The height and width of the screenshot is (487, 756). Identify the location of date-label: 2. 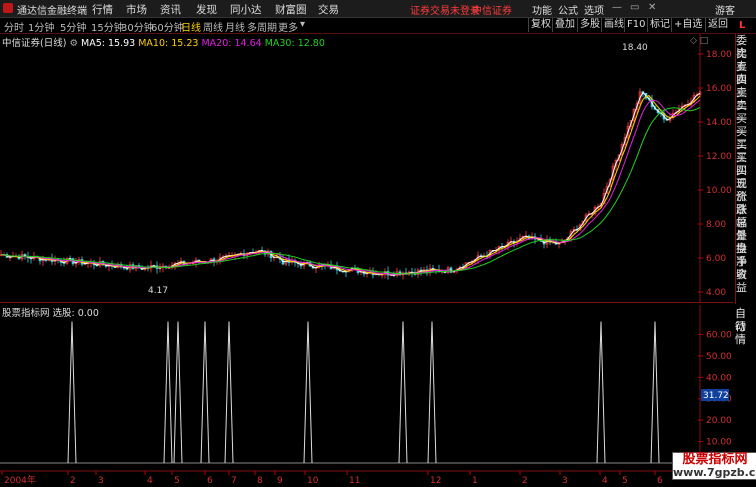
(525, 481).